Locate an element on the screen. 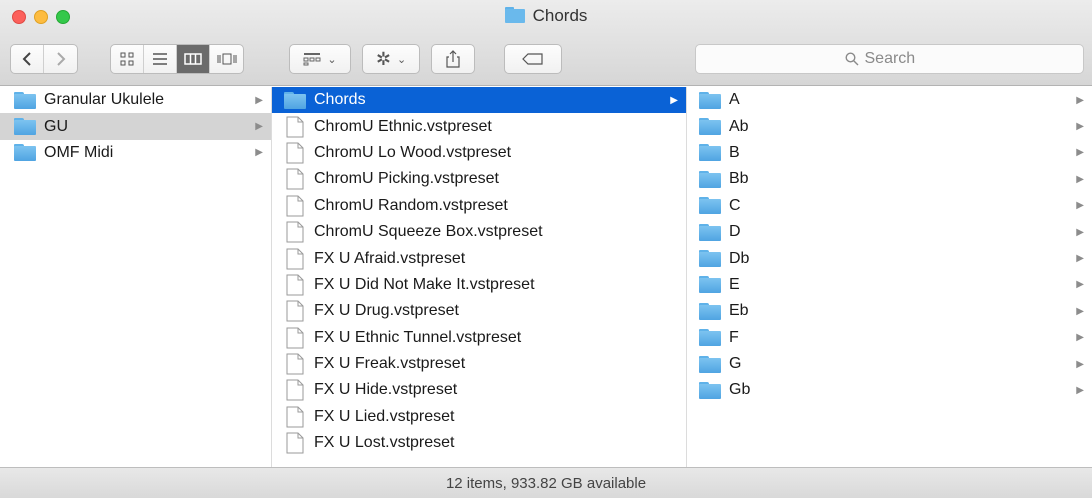 This screenshot has width=1092, height=498. back-button is located at coordinates (27, 59).